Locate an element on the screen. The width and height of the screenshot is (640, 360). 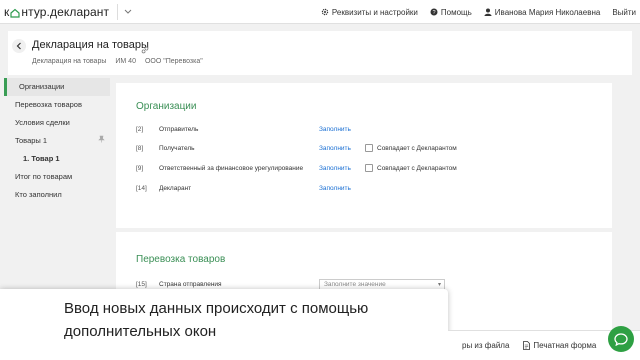
logo-text-start: к is located at coordinates (7, 11).